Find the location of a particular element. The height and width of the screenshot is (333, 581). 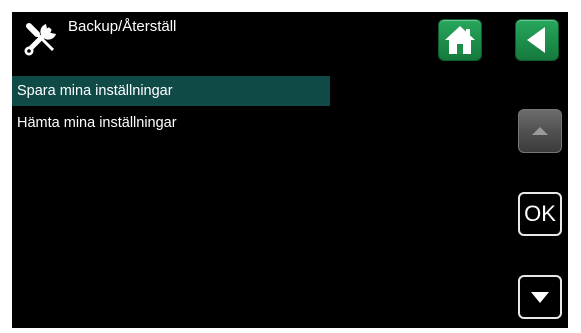

home-button is located at coordinates (460, 40).